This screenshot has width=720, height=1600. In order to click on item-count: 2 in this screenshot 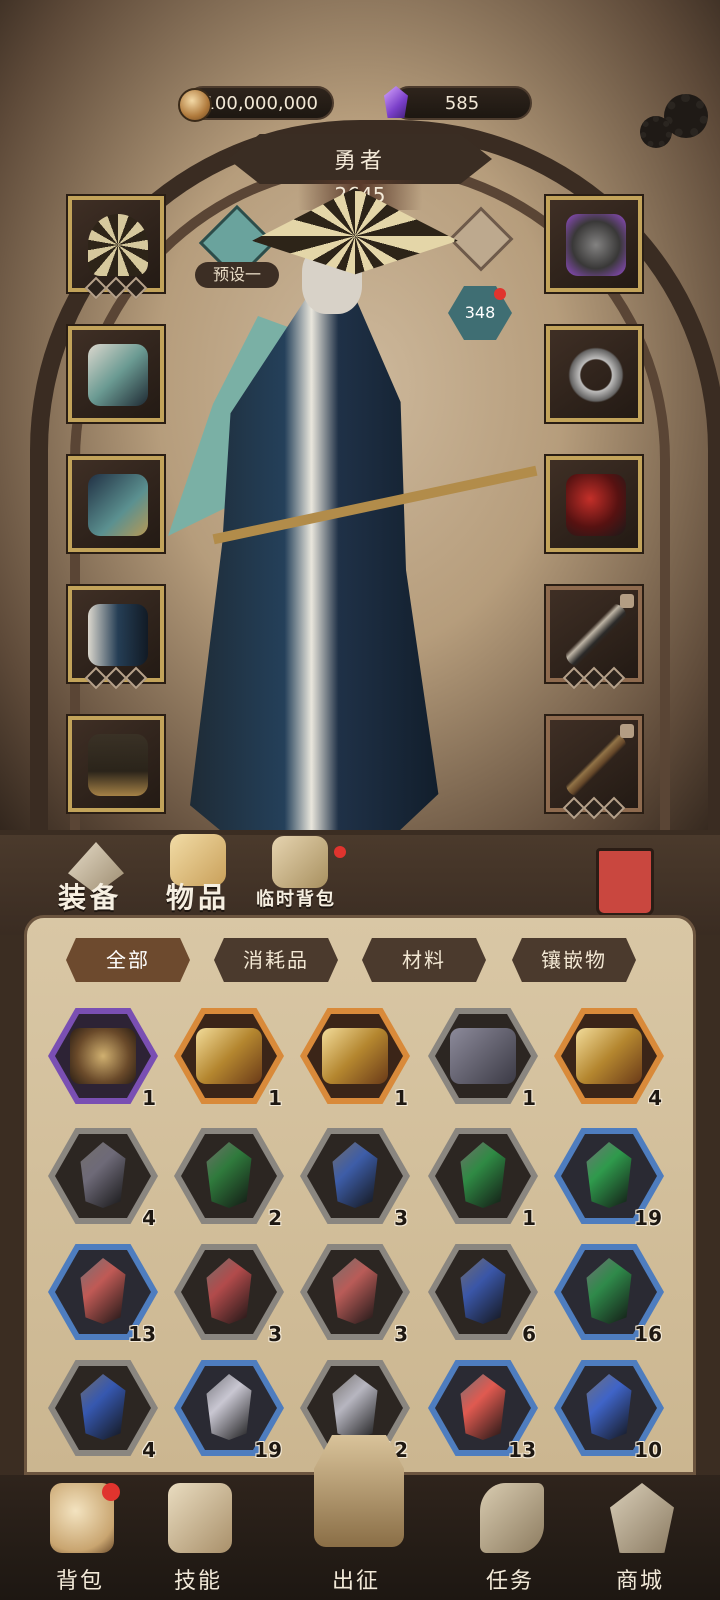, I will do `click(275, 1218)`.